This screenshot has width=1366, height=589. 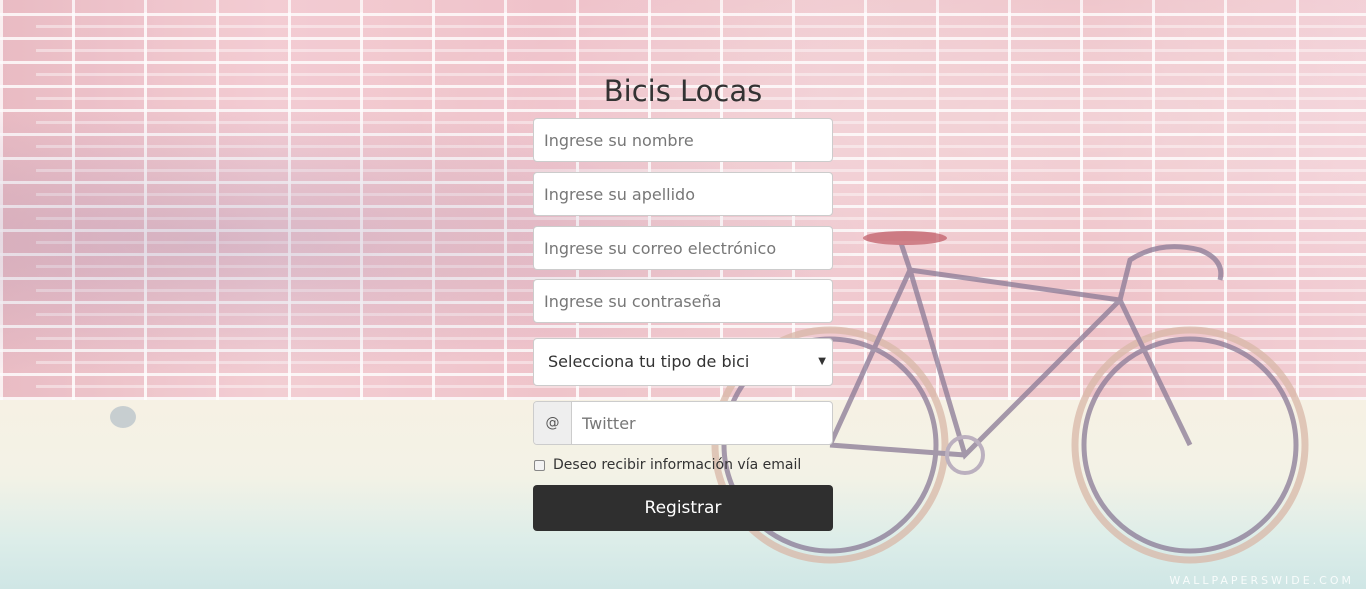 What do you see at coordinates (1261, 580) in the screenshot?
I see `watermark-text: WALLPAPERSWIDE.COM` at bounding box center [1261, 580].